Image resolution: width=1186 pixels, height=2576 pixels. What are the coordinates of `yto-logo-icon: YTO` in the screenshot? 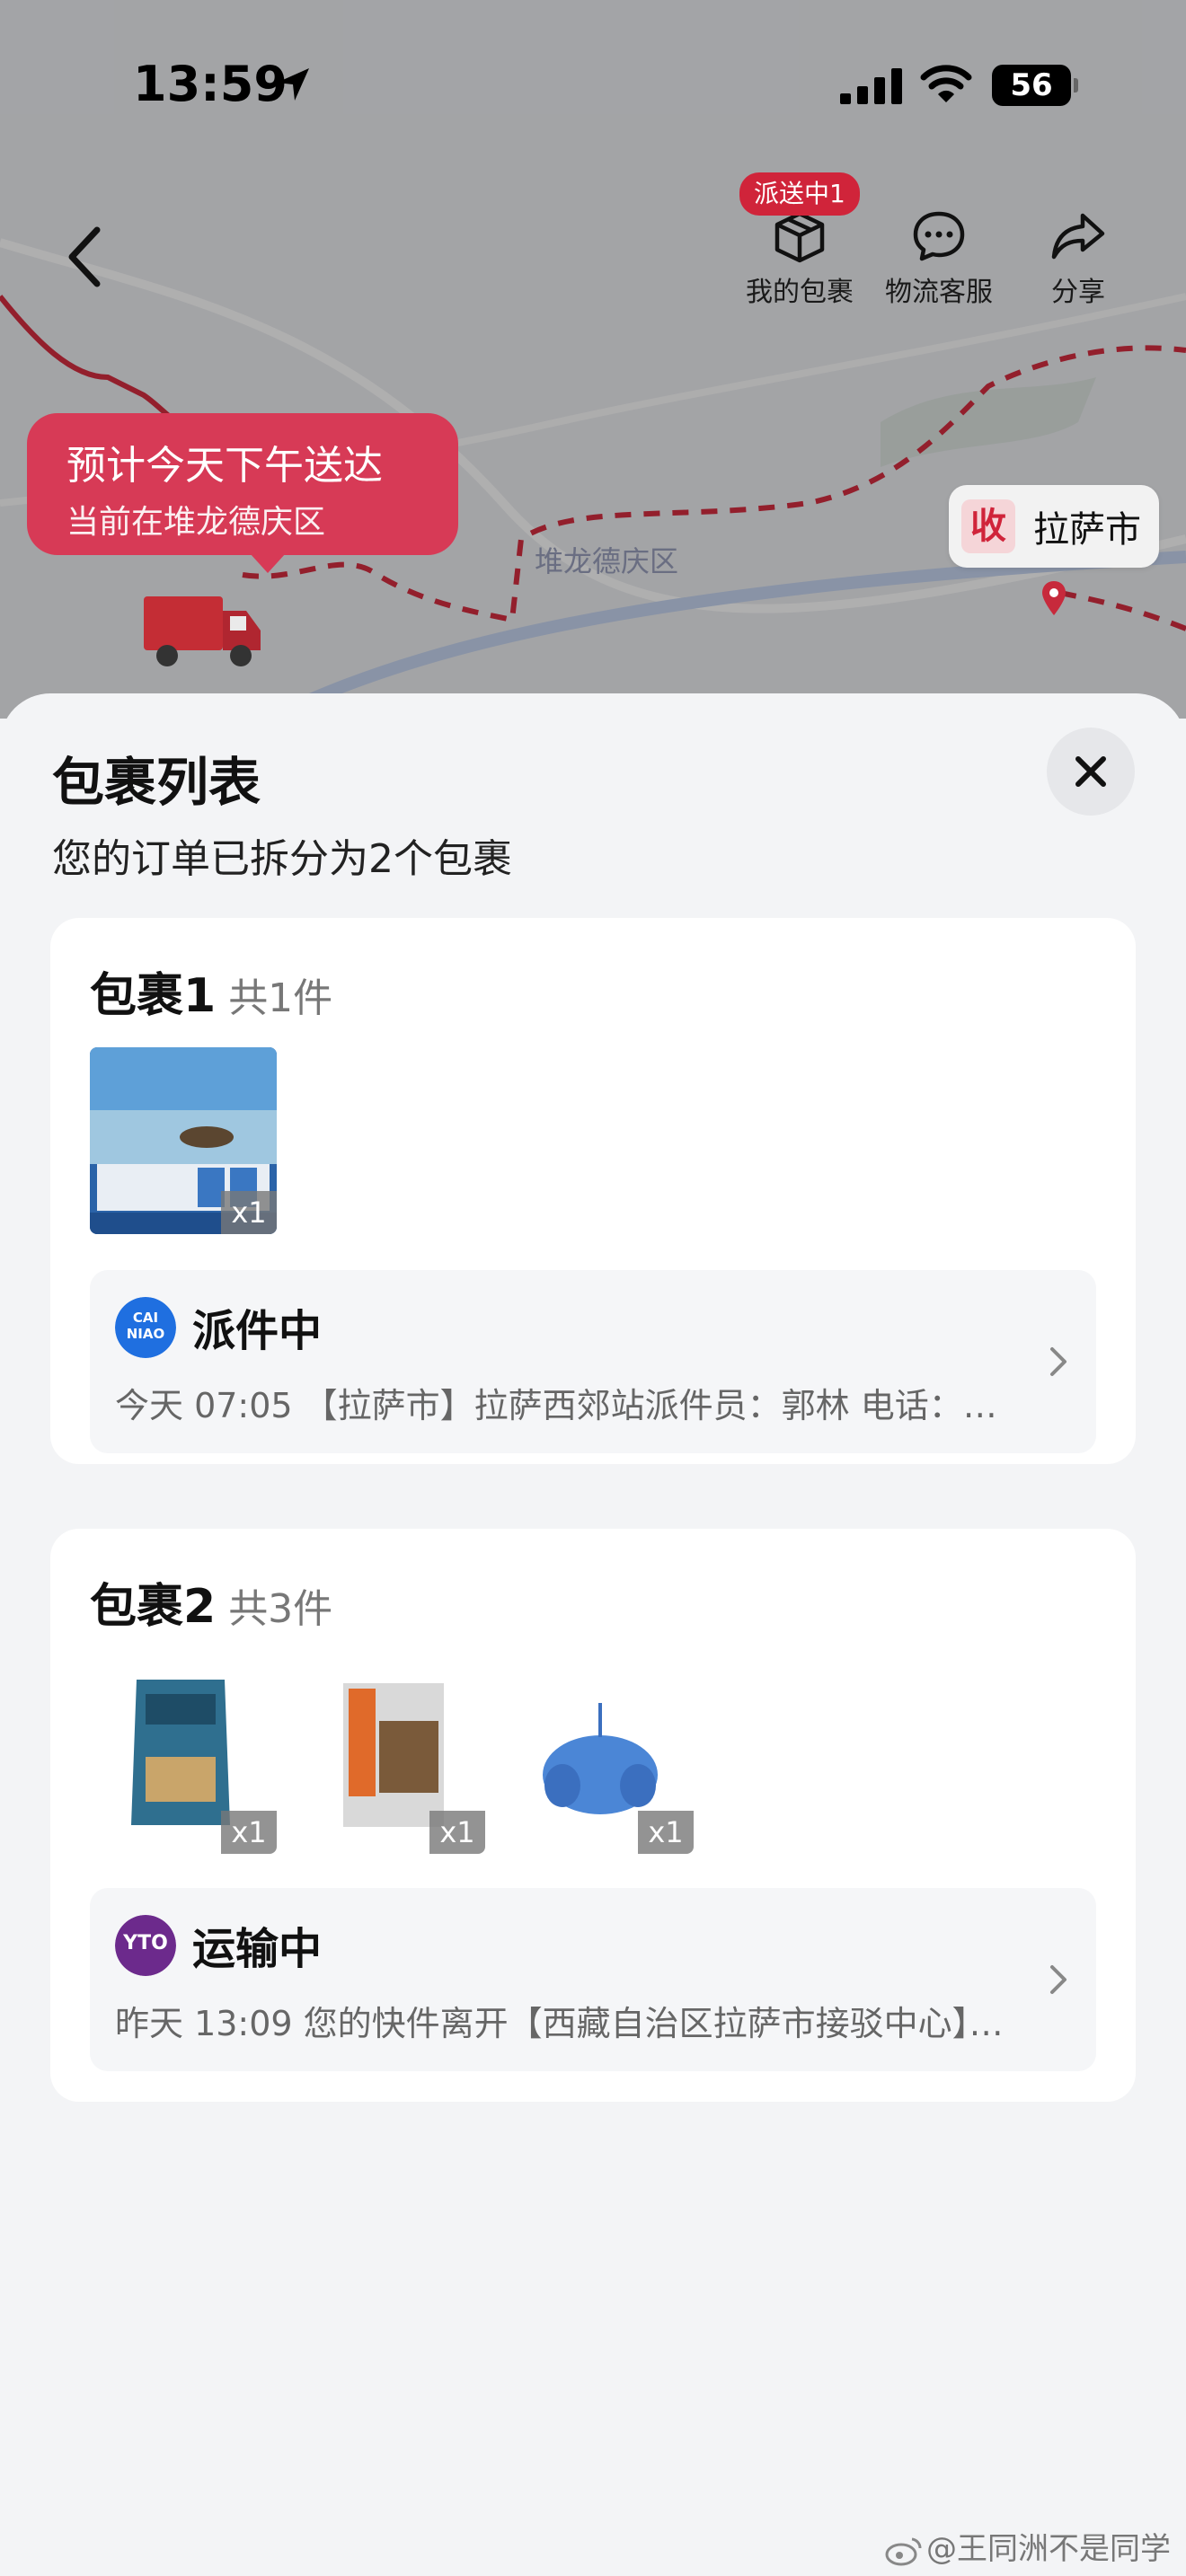 It's located at (145, 1946).